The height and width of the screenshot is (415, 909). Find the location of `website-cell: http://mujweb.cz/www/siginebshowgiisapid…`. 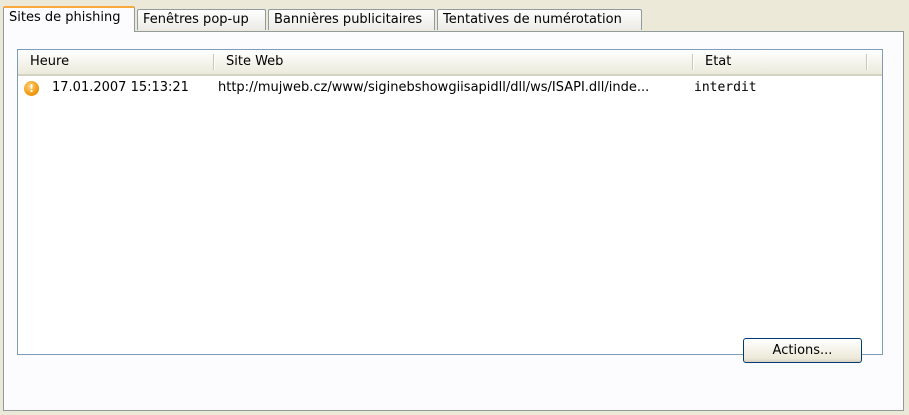

website-cell: http://mujweb.cz/www/siginebshowgiisapid… is located at coordinates (434, 87).